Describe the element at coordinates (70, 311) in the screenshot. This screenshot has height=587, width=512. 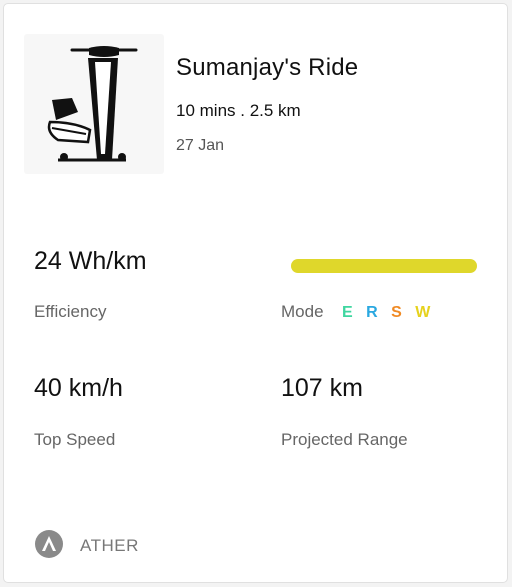
I see `efficiency-label: Efficiency` at that location.